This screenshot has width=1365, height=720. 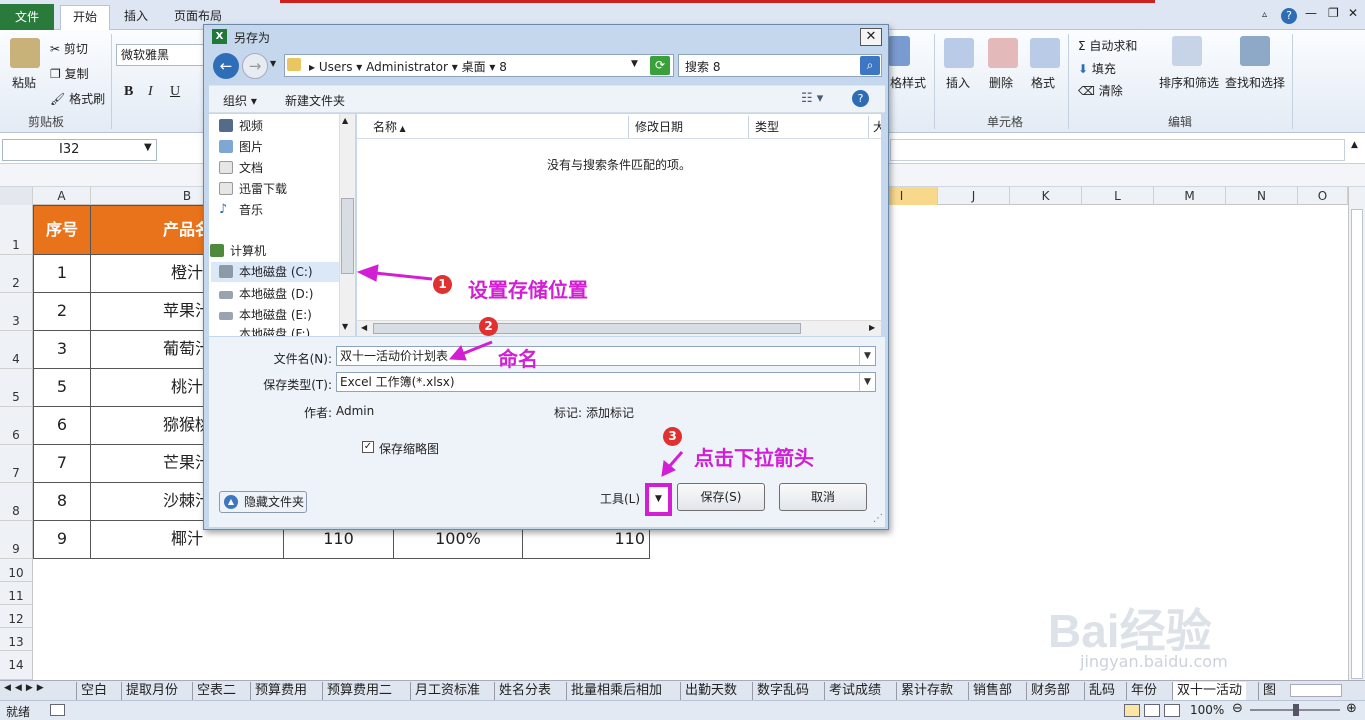 What do you see at coordinates (754, 458) in the screenshot?
I see `annotation-label: 点击下拉箭头` at bounding box center [754, 458].